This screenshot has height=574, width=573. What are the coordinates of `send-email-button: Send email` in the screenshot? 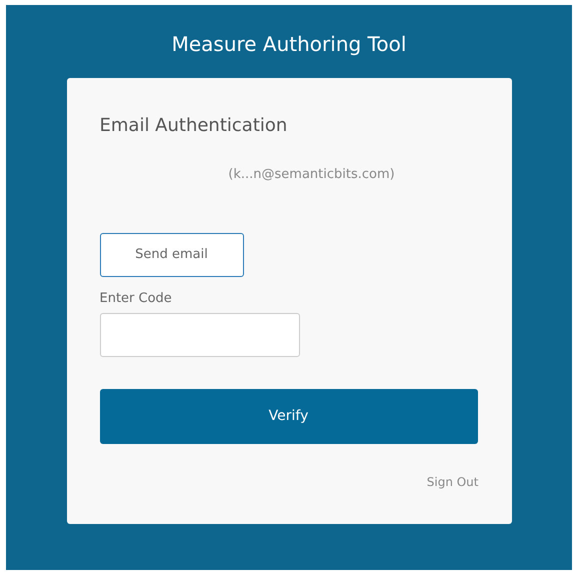 It's located at (172, 255).